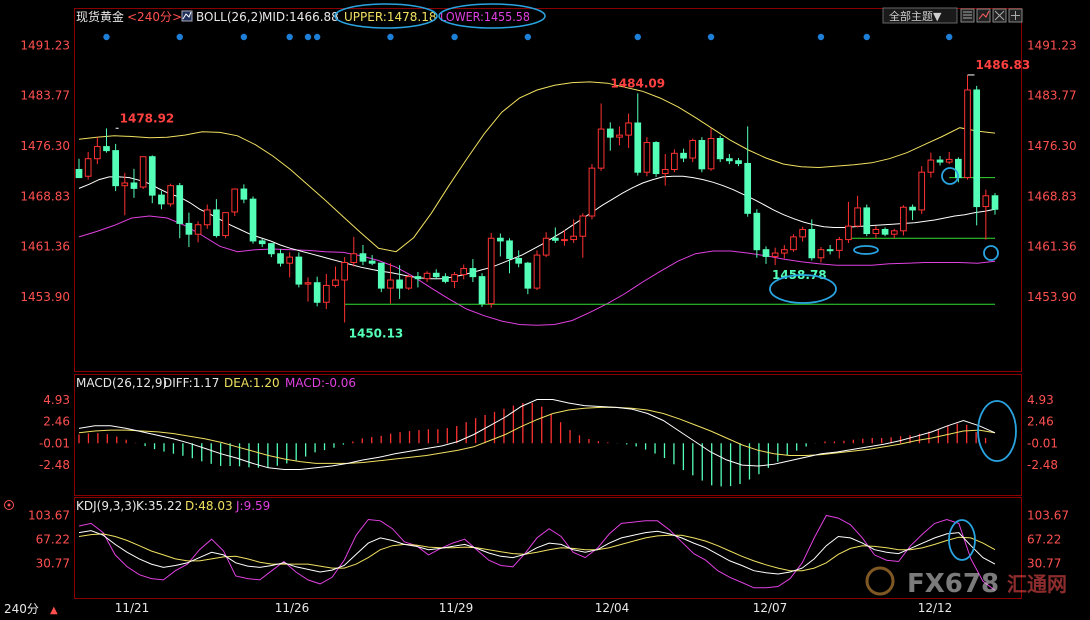 The height and width of the screenshot is (620, 1090). Describe the element at coordinates (920, 15) in the screenshot. I see `theme-button: 全部主题▼` at that location.